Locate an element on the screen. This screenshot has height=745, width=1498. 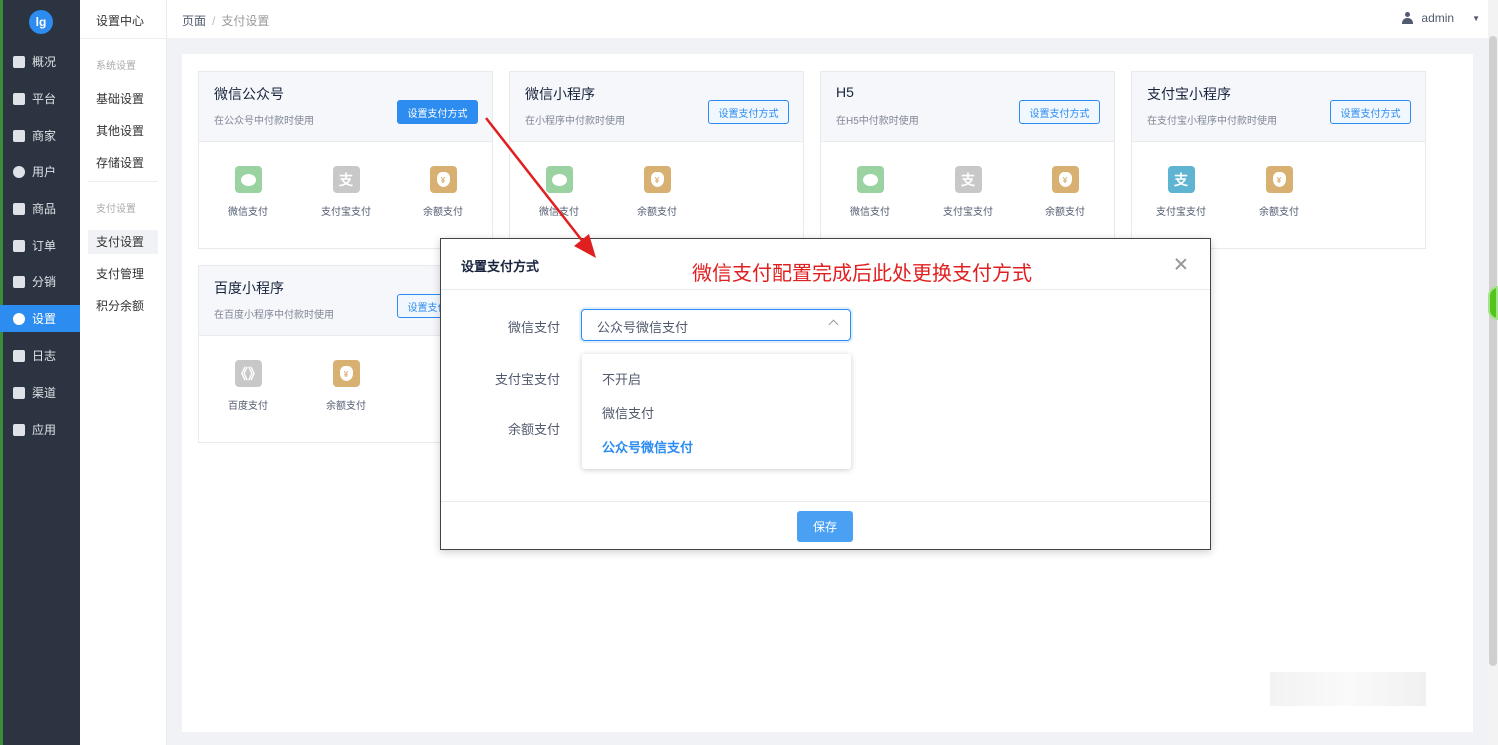
subnav-item-basic: 基础设置 is located at coordinates (123, 99).